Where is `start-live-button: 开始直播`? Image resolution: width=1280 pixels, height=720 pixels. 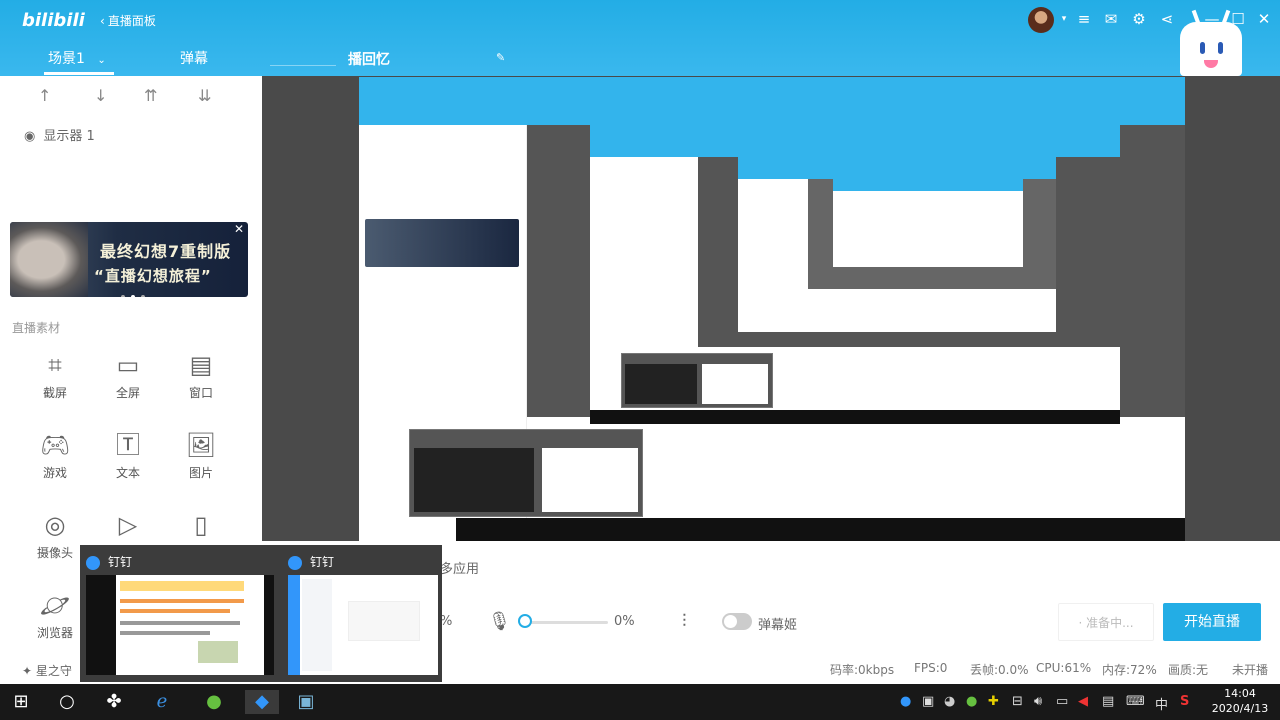
start-live-button: 开始直播 is located at coordinates (1212, 622).